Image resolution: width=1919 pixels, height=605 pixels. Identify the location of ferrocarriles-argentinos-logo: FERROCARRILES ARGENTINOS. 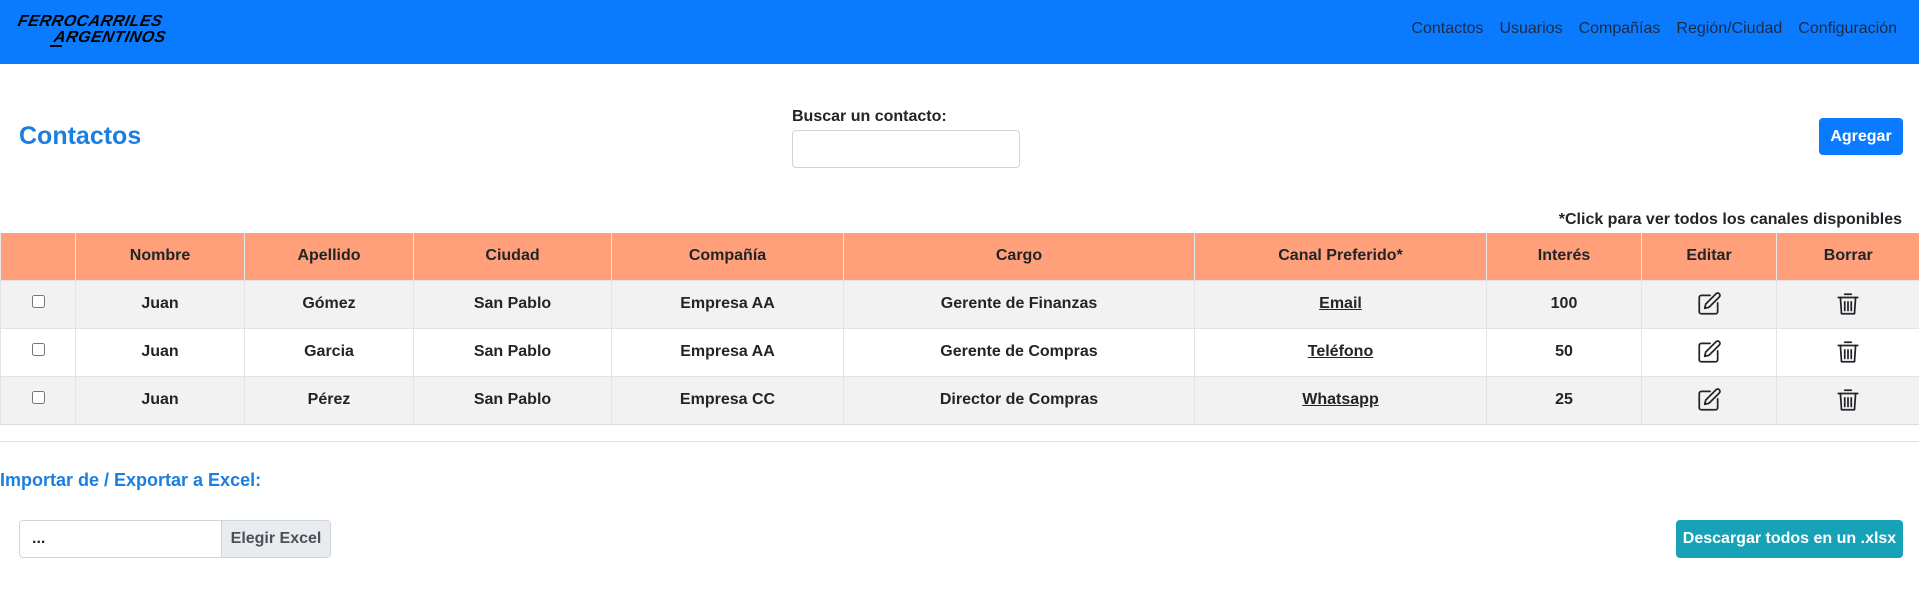
(92, 30).